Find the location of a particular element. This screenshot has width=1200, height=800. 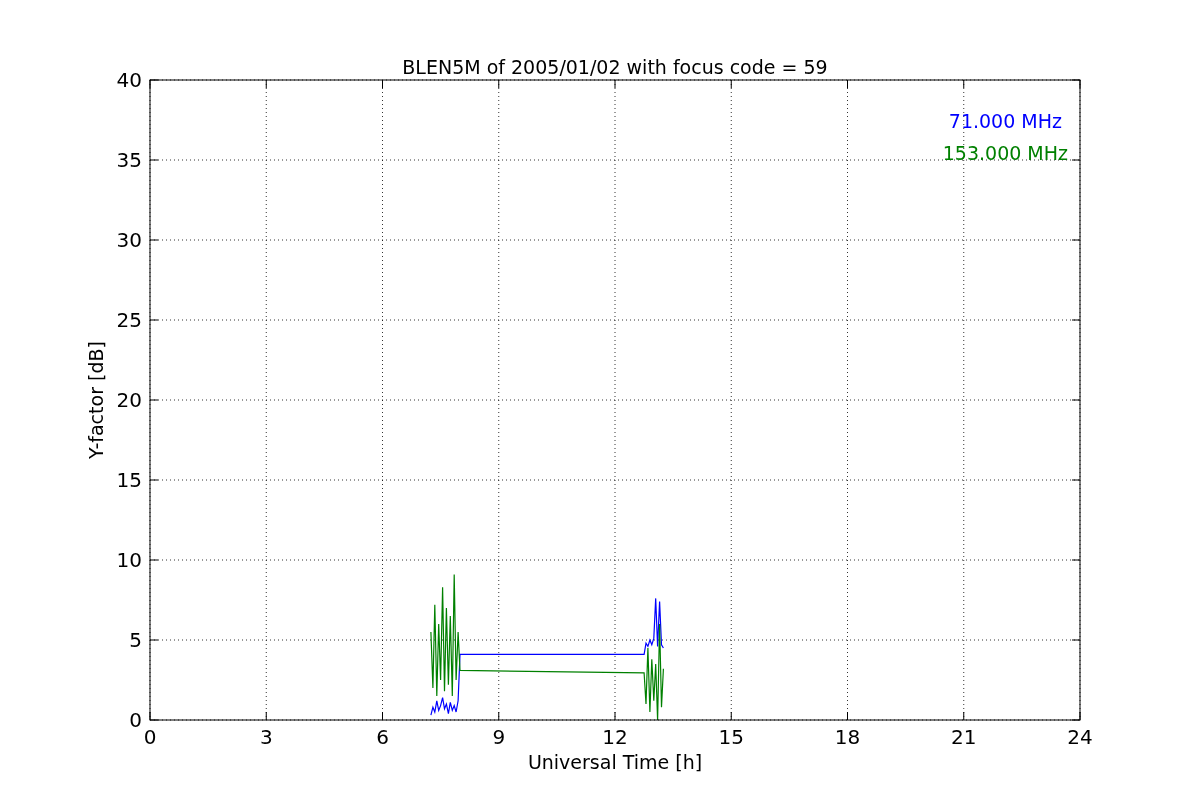

y-tick-label: 10 is located at coordinates (129, 560).